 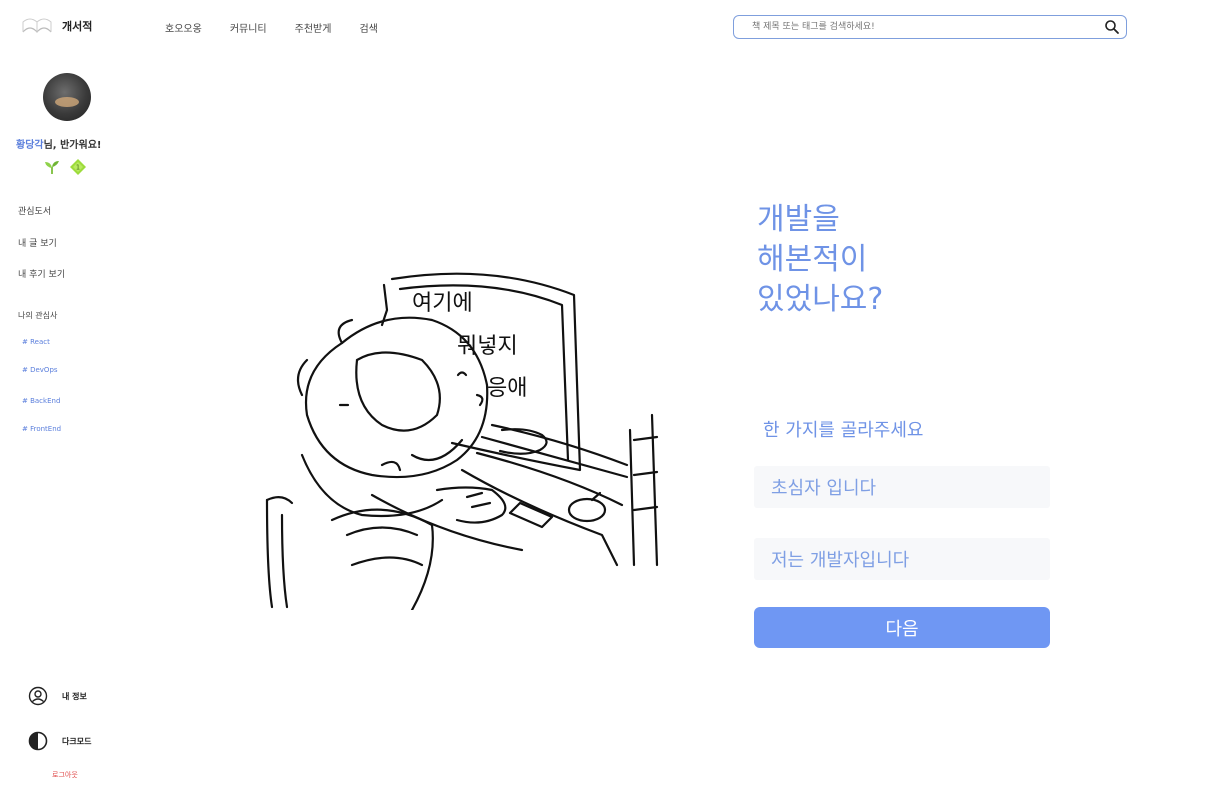 What do you see at coordinates (902, 559) in the screenshot?
I see `option-developer-button: 저는 개발자입니다` at bounding box center [902, 559].